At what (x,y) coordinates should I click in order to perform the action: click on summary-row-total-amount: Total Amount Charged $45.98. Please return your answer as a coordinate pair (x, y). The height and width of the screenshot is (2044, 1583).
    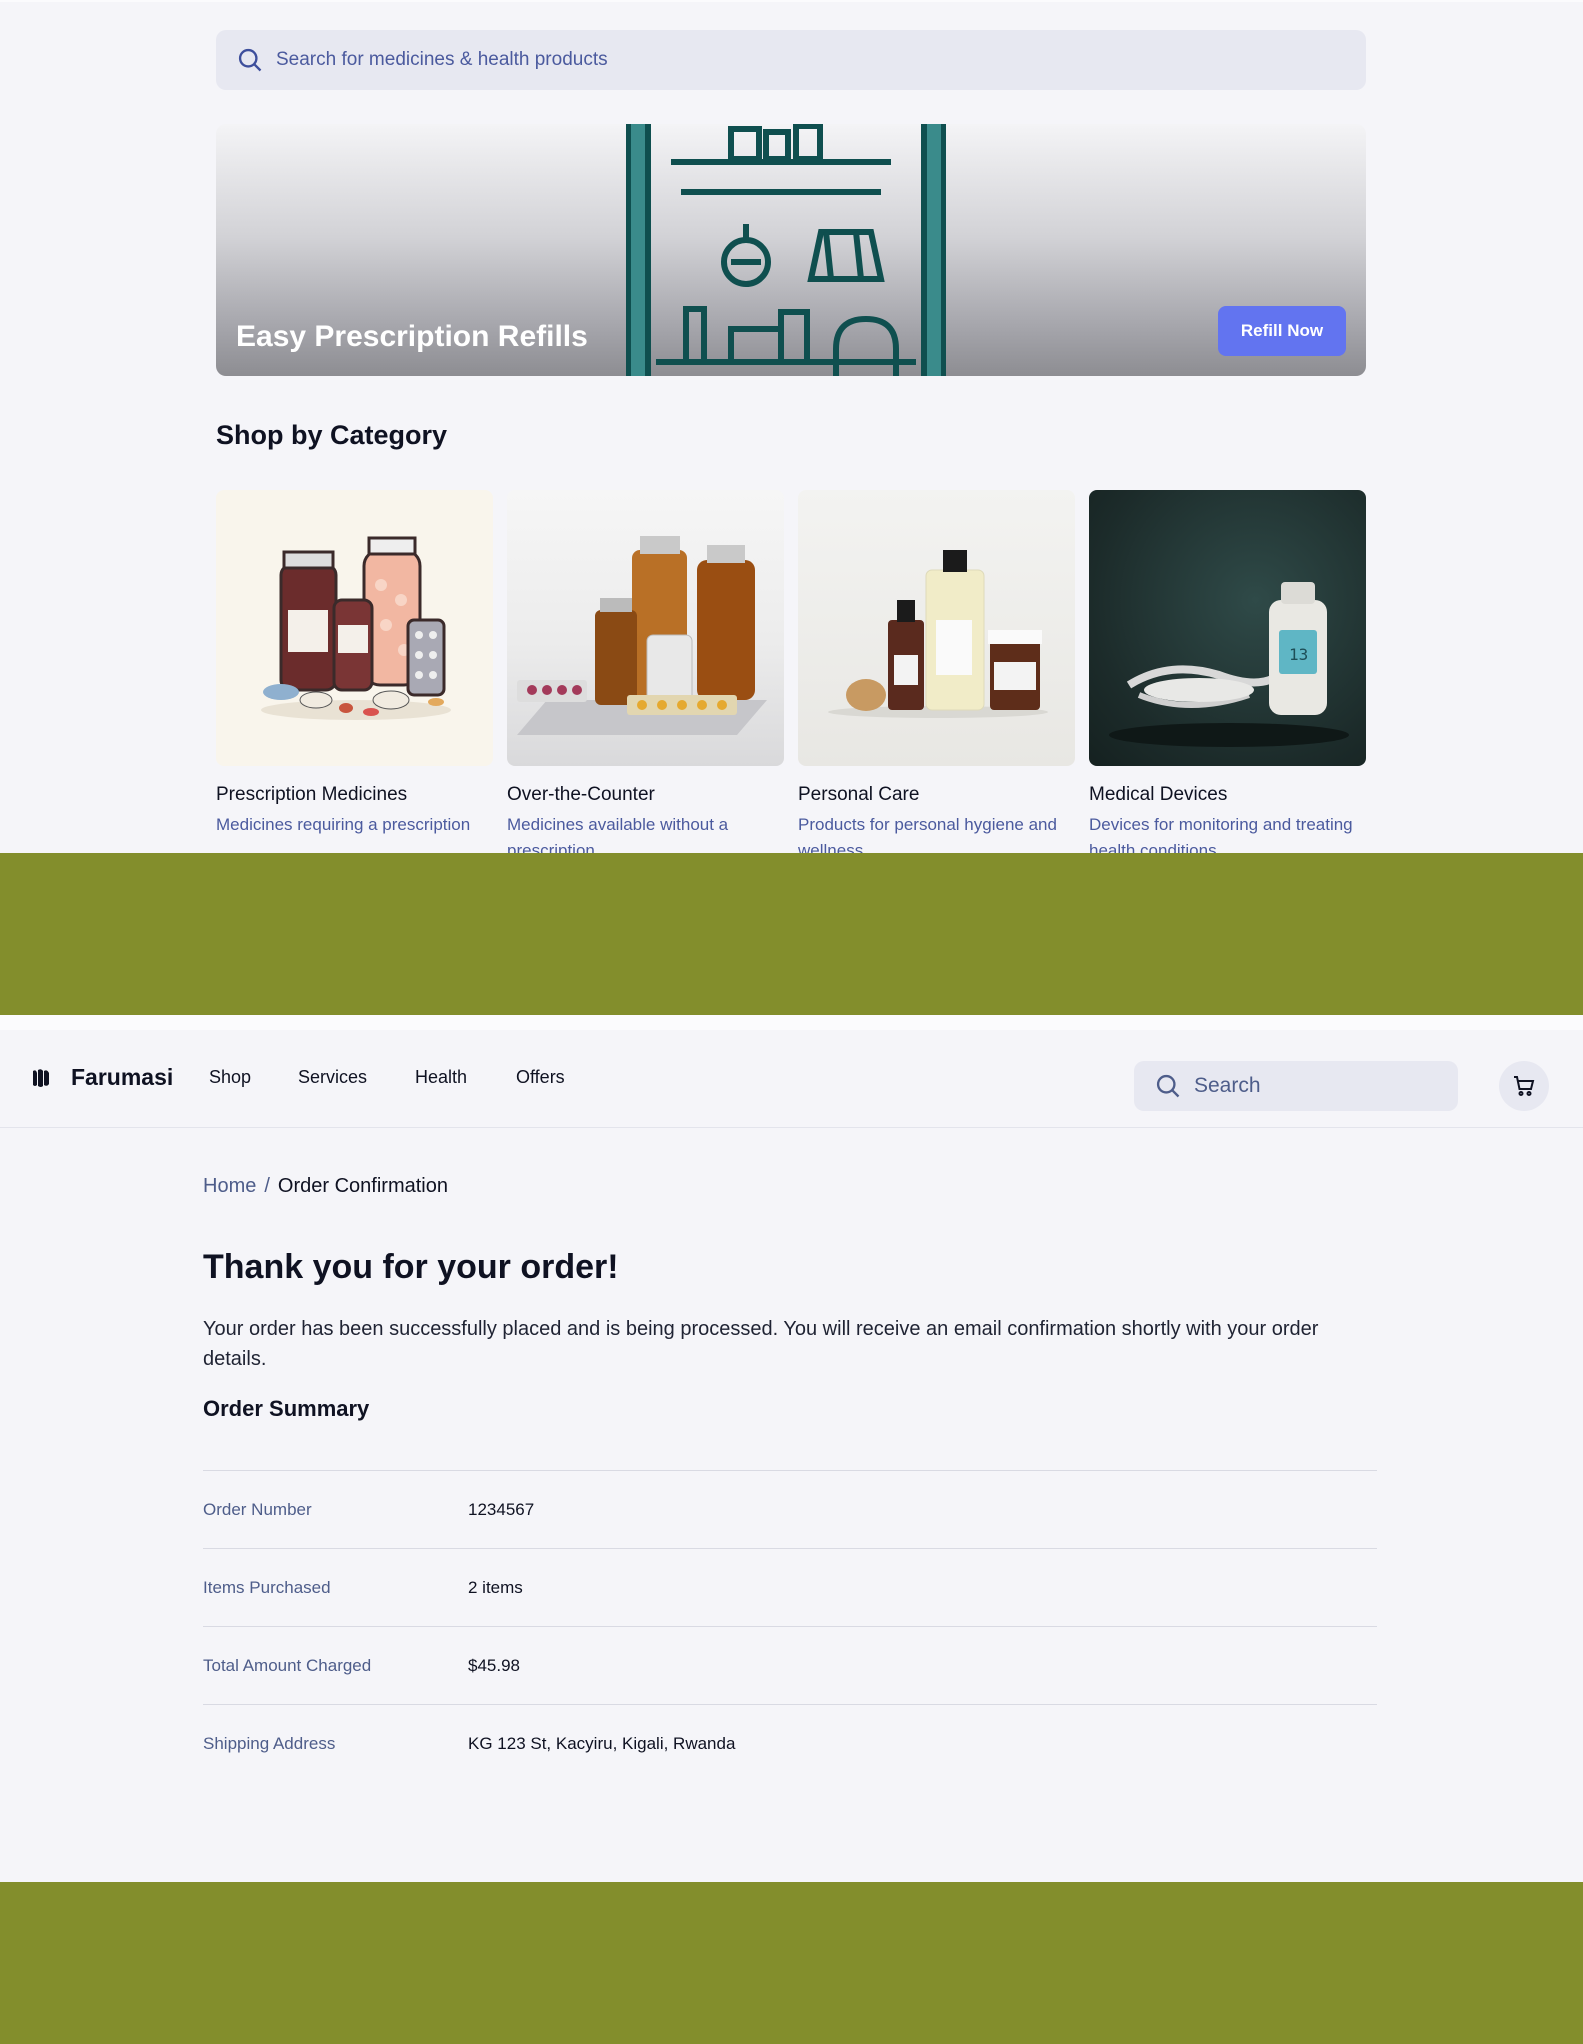
    Looking at the image, I should click on (790, 1665).